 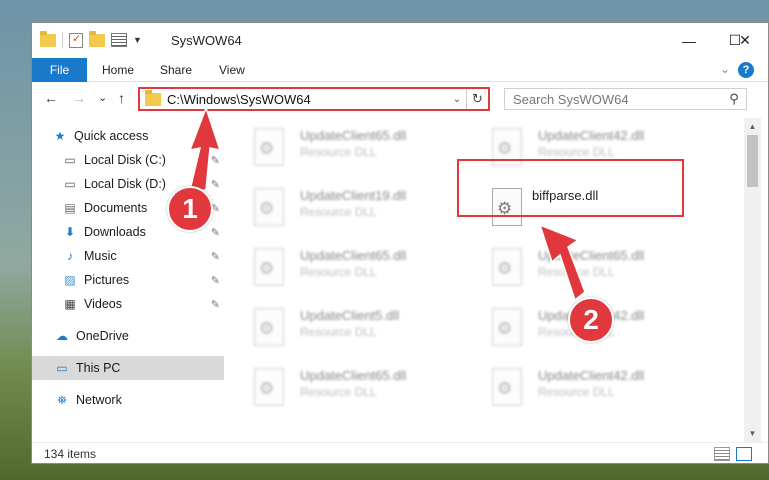 I want to click on download-icon: ⬇, so click(x=70, y=232).